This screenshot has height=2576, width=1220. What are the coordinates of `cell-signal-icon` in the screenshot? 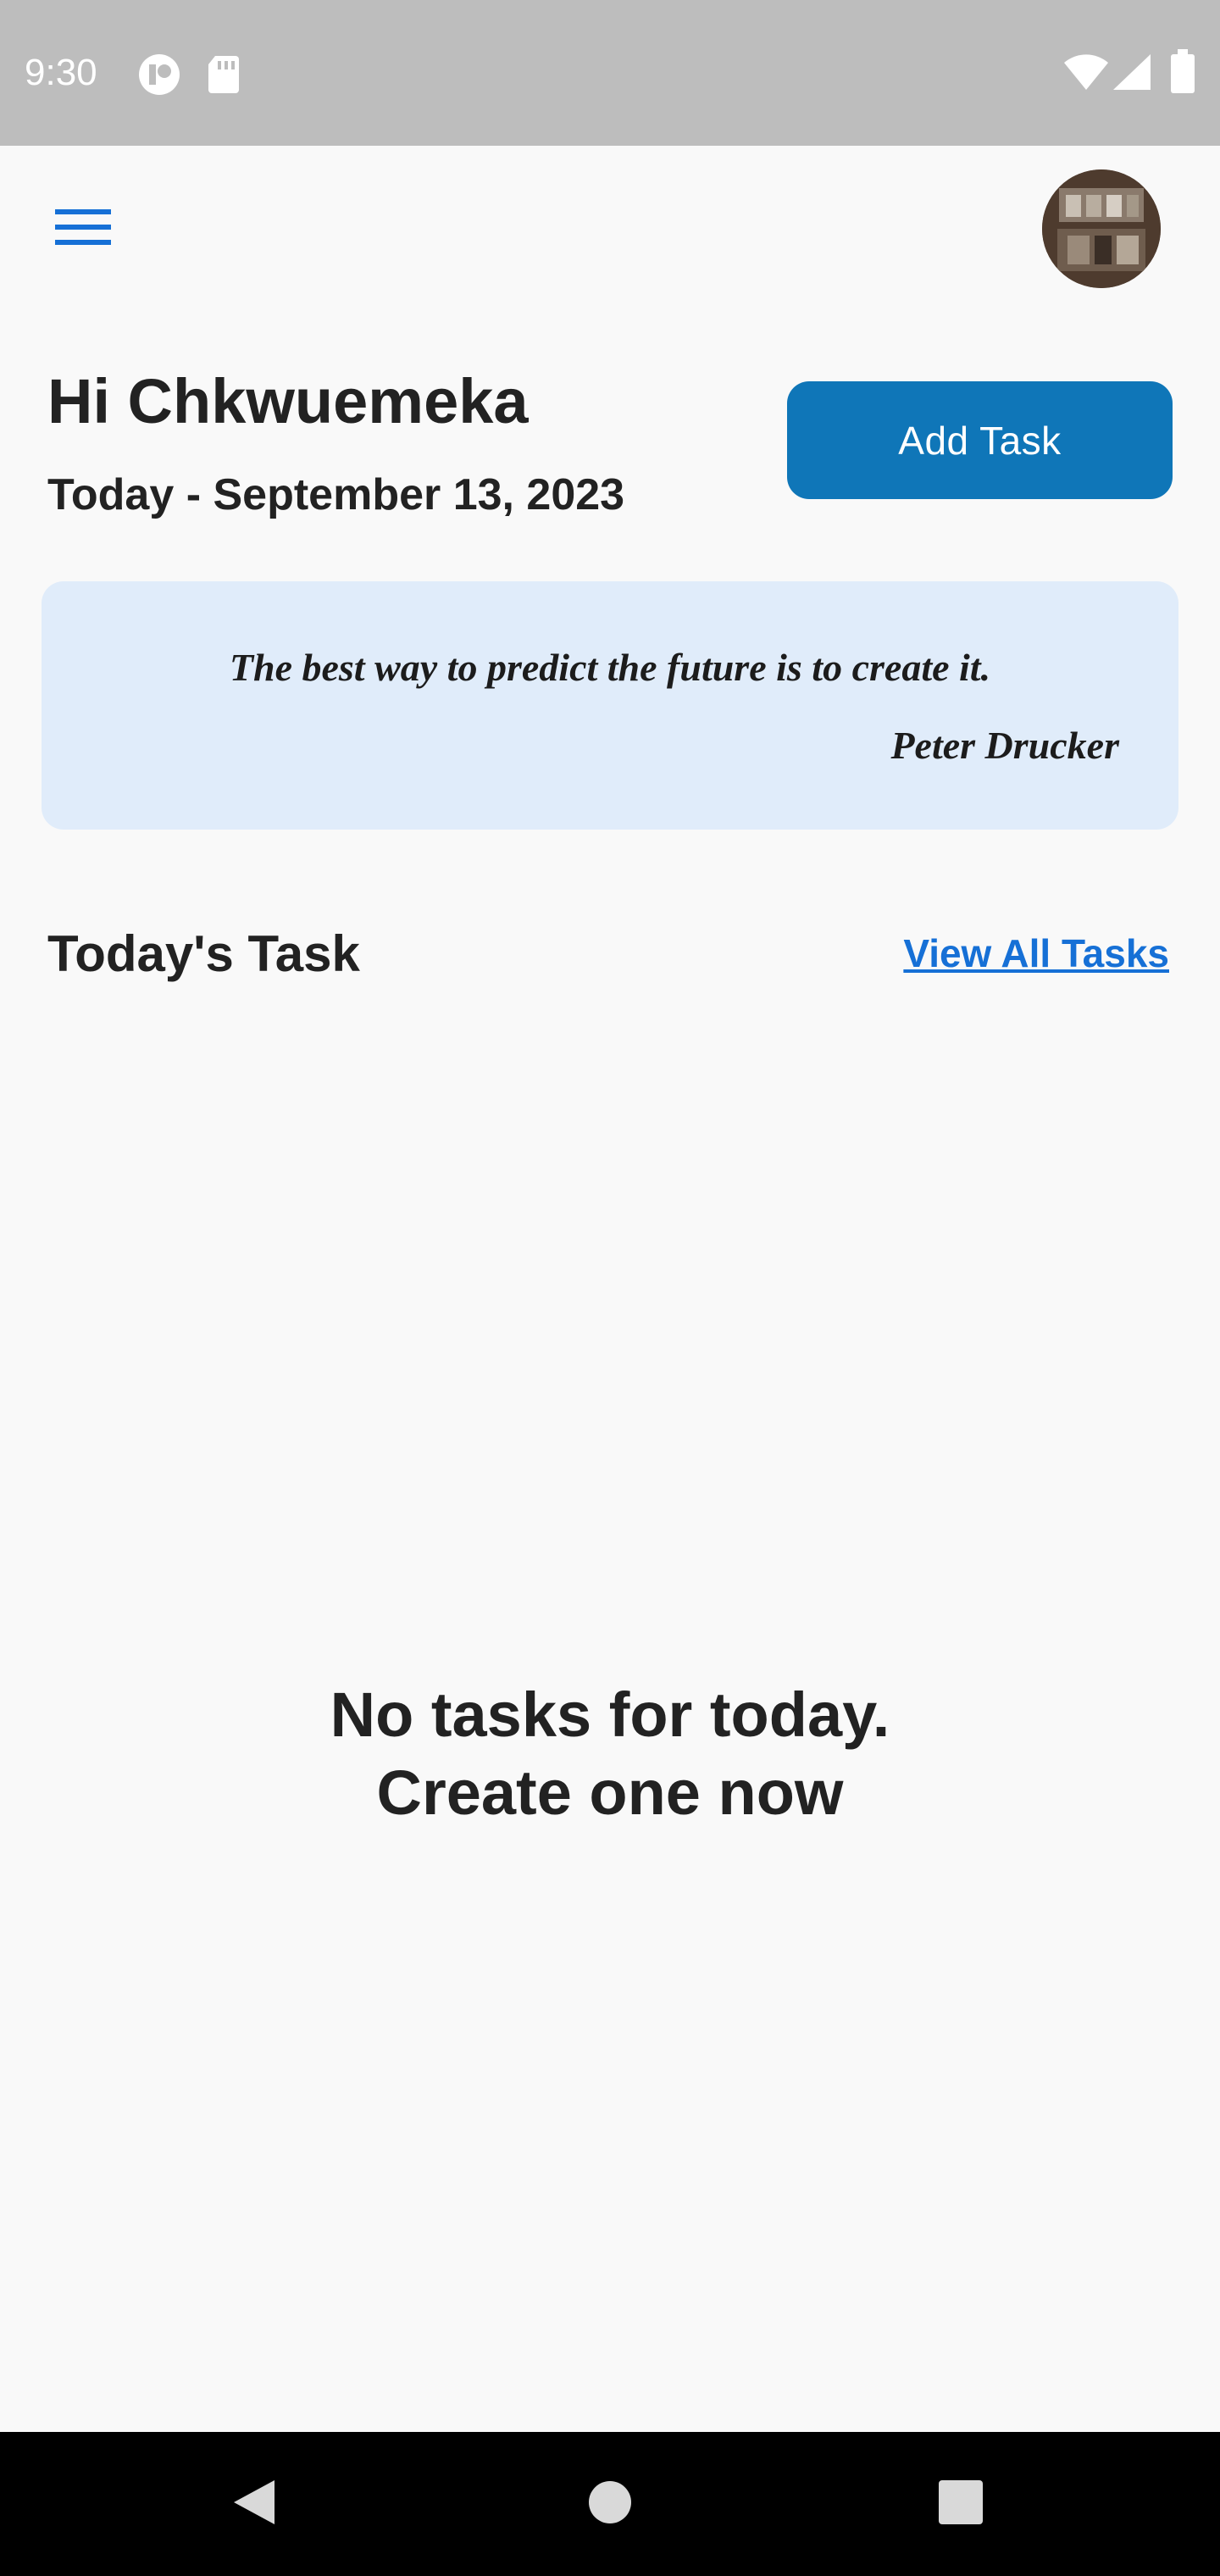 It's located at (1132, 74).